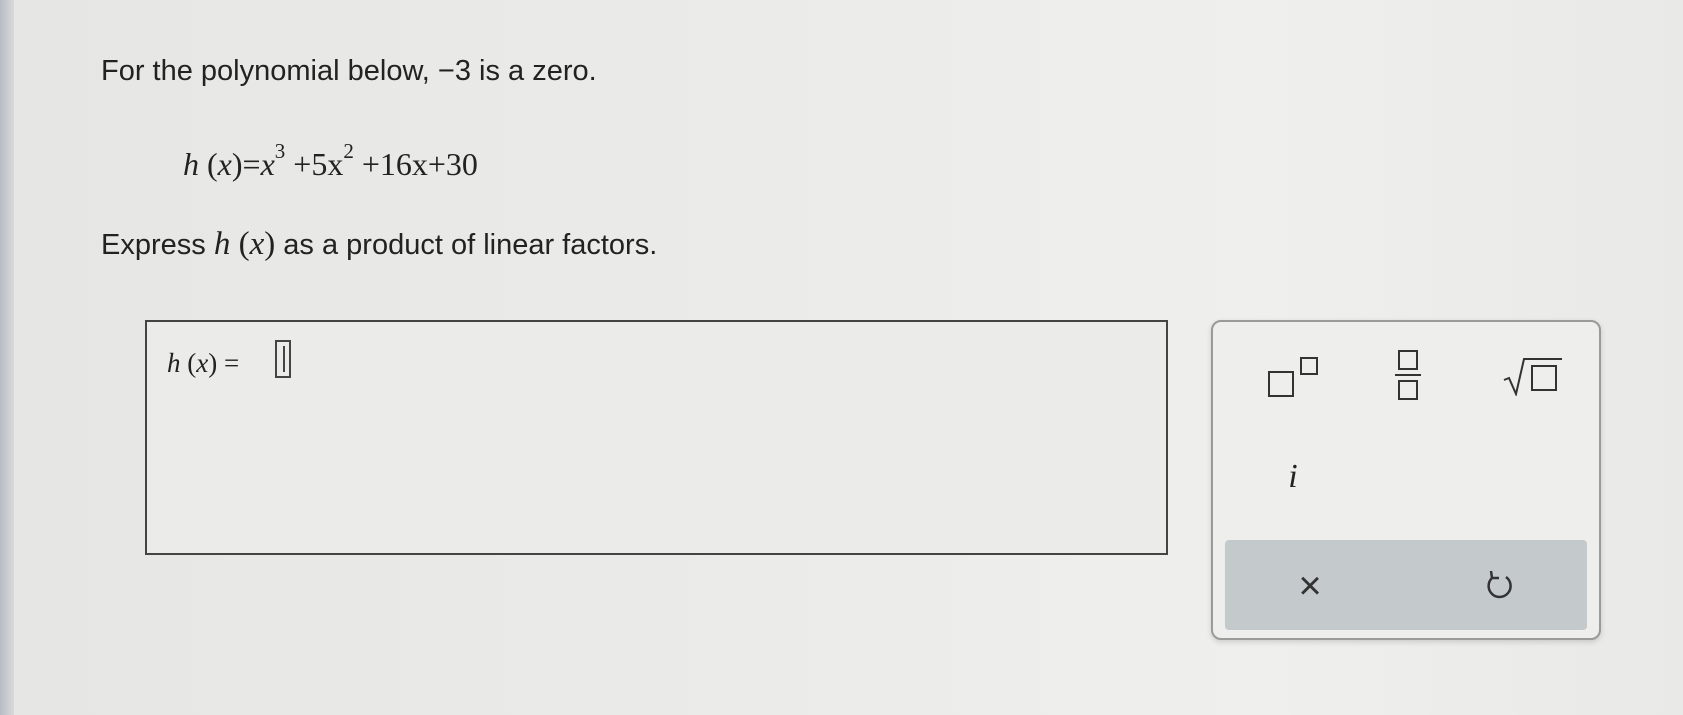 The image size is (1683, 715). I want to click on fraction-icon, so click(1408, 375).